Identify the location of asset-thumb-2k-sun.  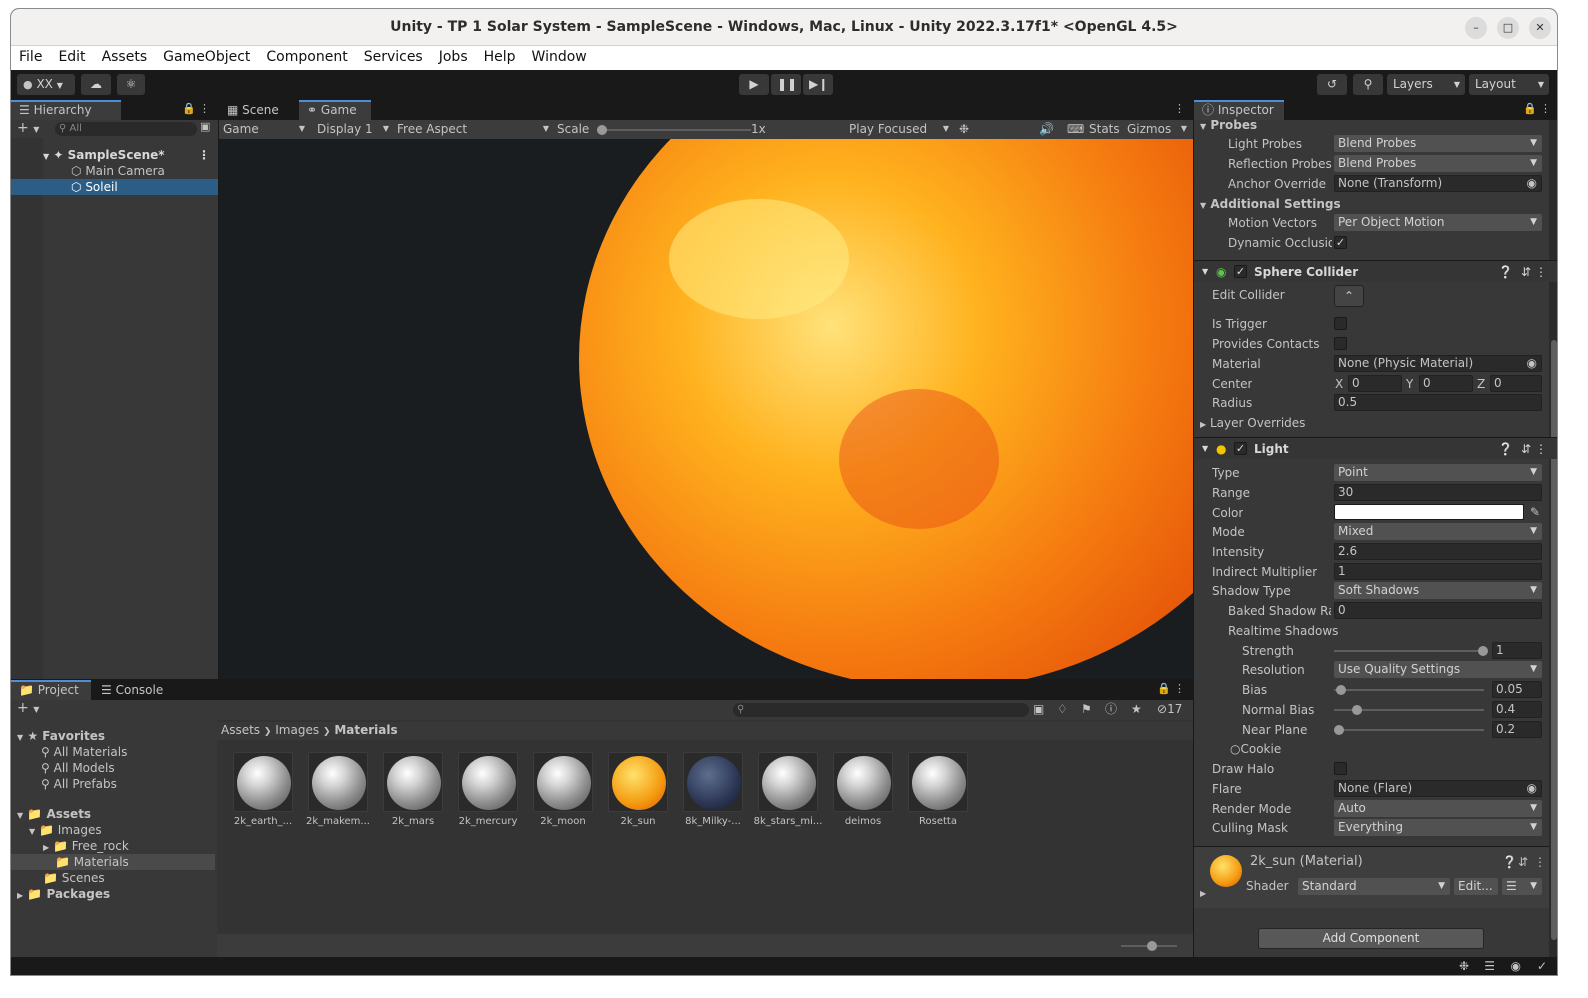
(638, 782).